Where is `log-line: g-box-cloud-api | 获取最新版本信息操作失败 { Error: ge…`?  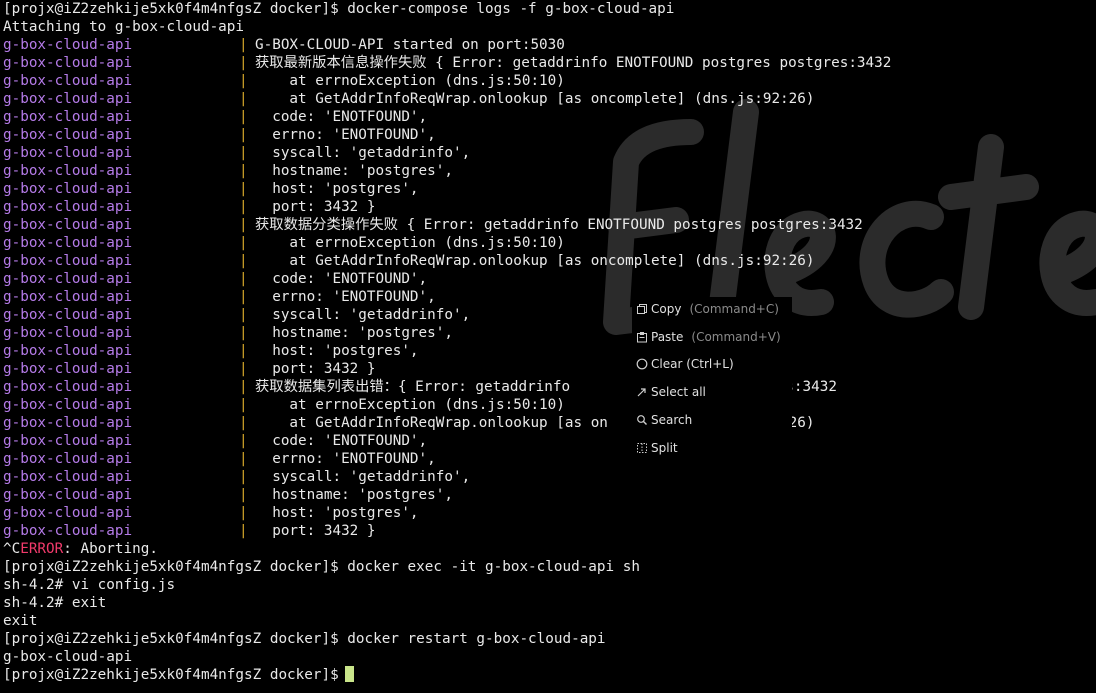
log-line: g-box-cloud-api | 获取最新版本信息操作失败 { Error: ge… is located at coordinates (549, 63).